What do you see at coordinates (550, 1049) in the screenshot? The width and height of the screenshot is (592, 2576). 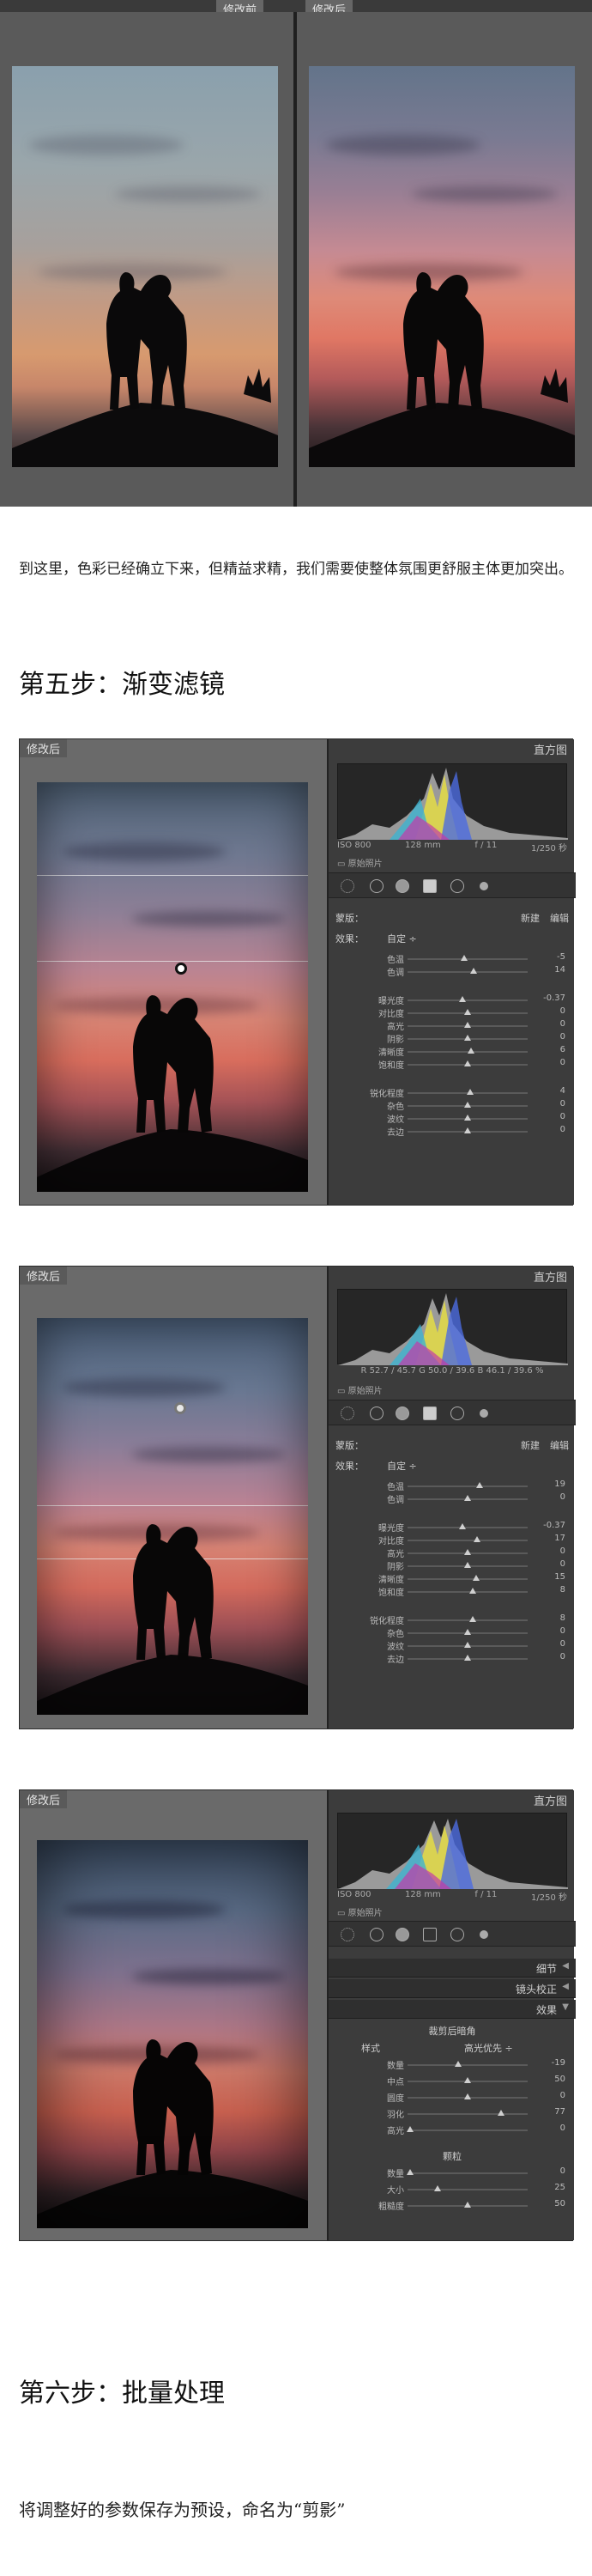 I see `slider-value: 6` at bounding box center [550, 1049].